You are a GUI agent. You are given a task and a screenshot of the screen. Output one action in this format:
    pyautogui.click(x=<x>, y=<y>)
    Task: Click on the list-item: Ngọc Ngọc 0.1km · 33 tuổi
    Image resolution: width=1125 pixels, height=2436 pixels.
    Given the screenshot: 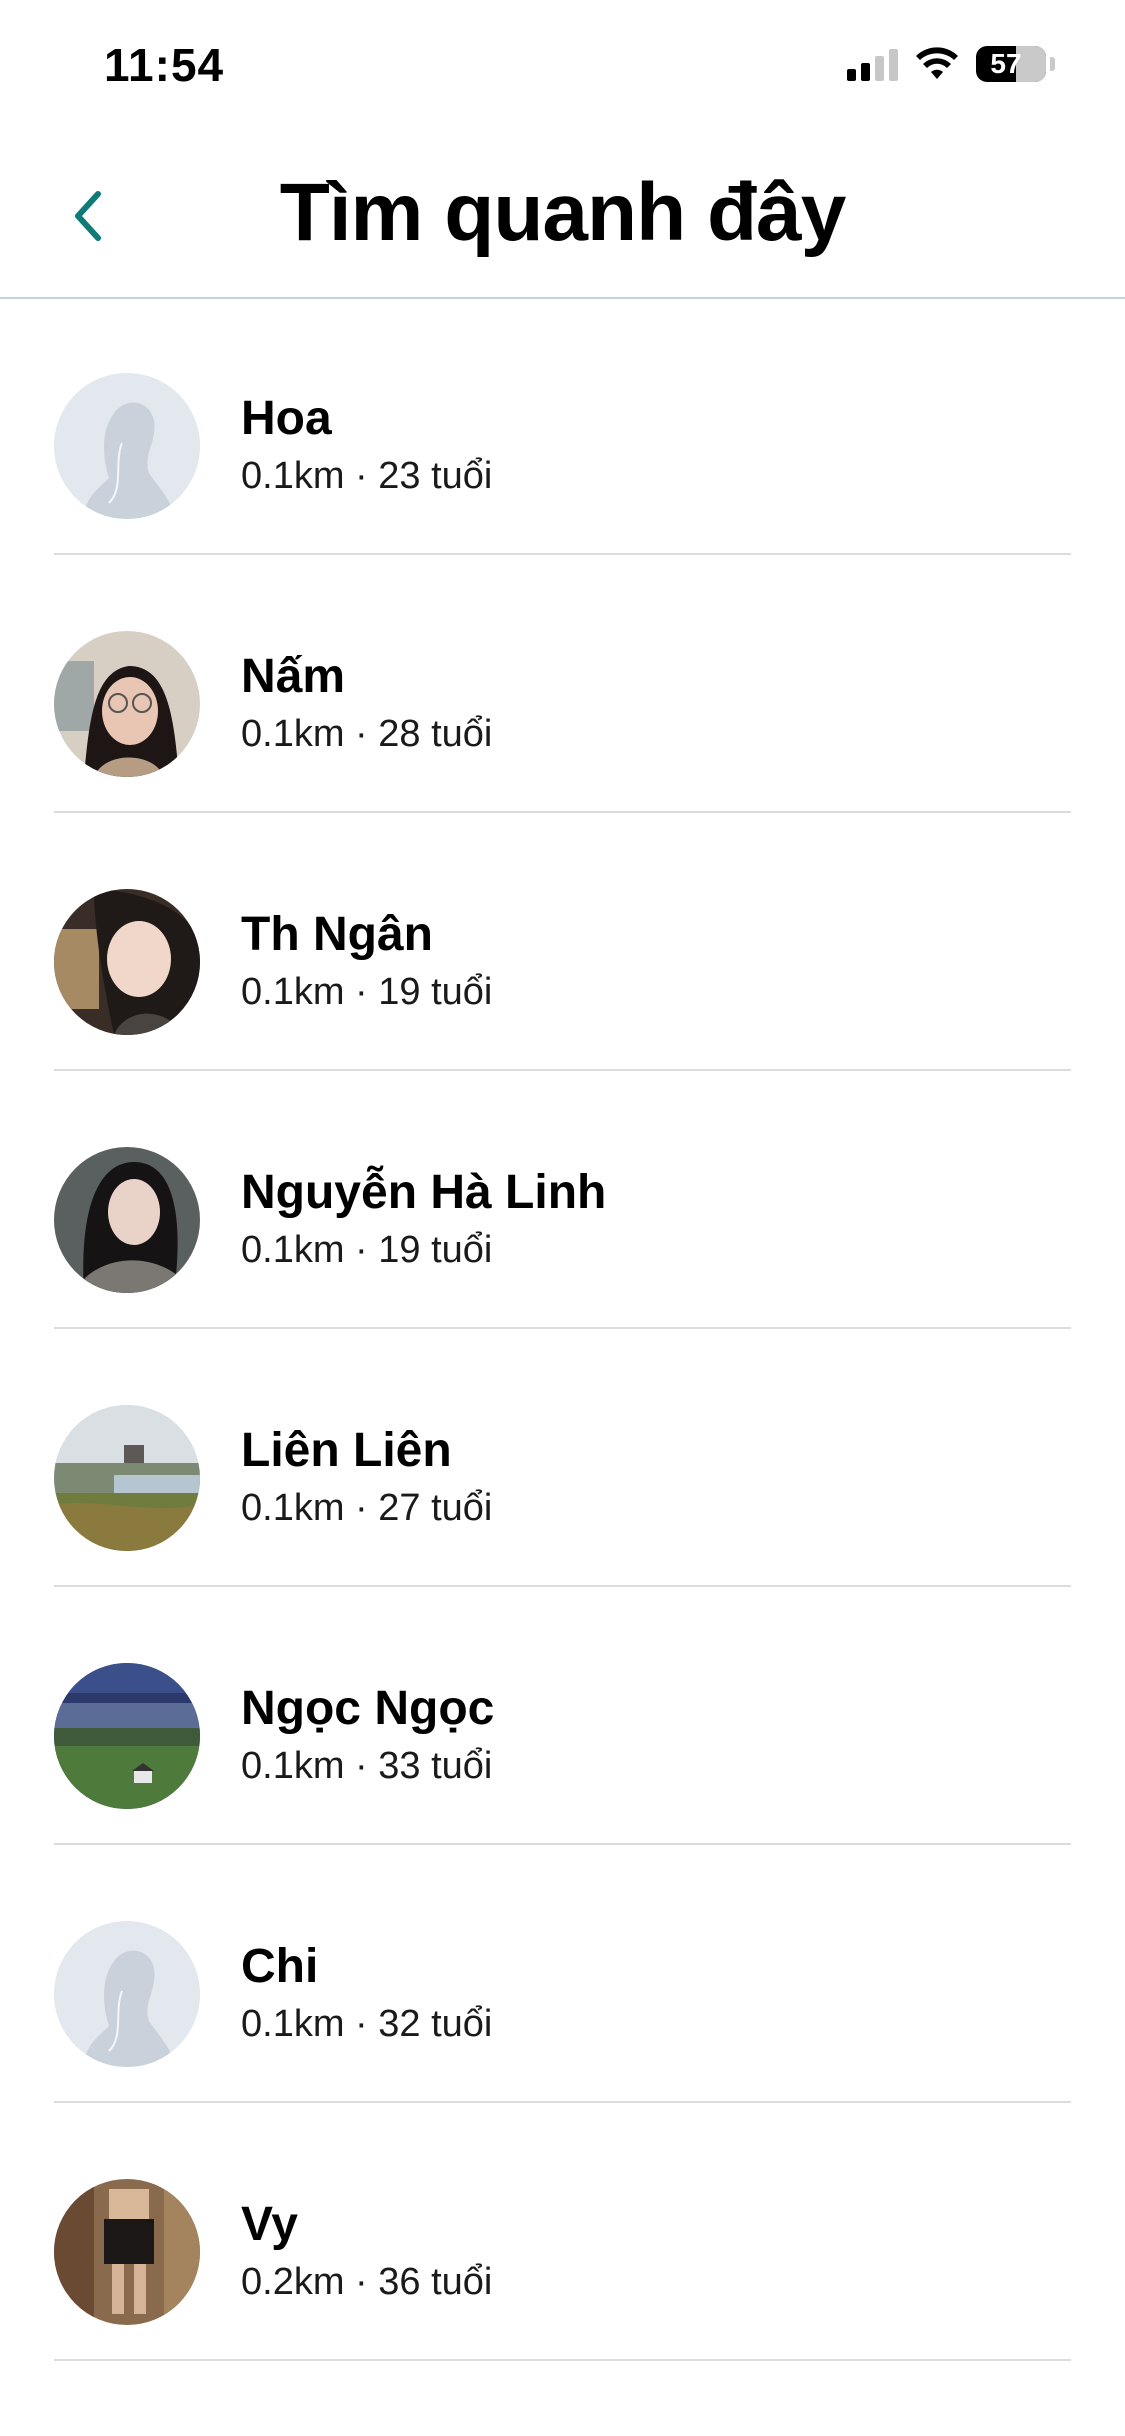 What is the action you would take?
    pyautogui.click(x=562, y=1716)
    